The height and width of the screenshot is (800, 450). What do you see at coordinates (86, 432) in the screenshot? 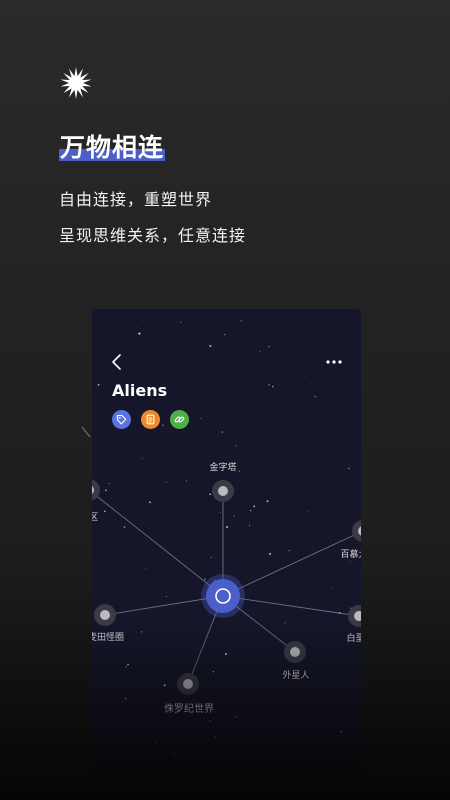
I see `side-decoration-line` at bounding box center [86, 432].